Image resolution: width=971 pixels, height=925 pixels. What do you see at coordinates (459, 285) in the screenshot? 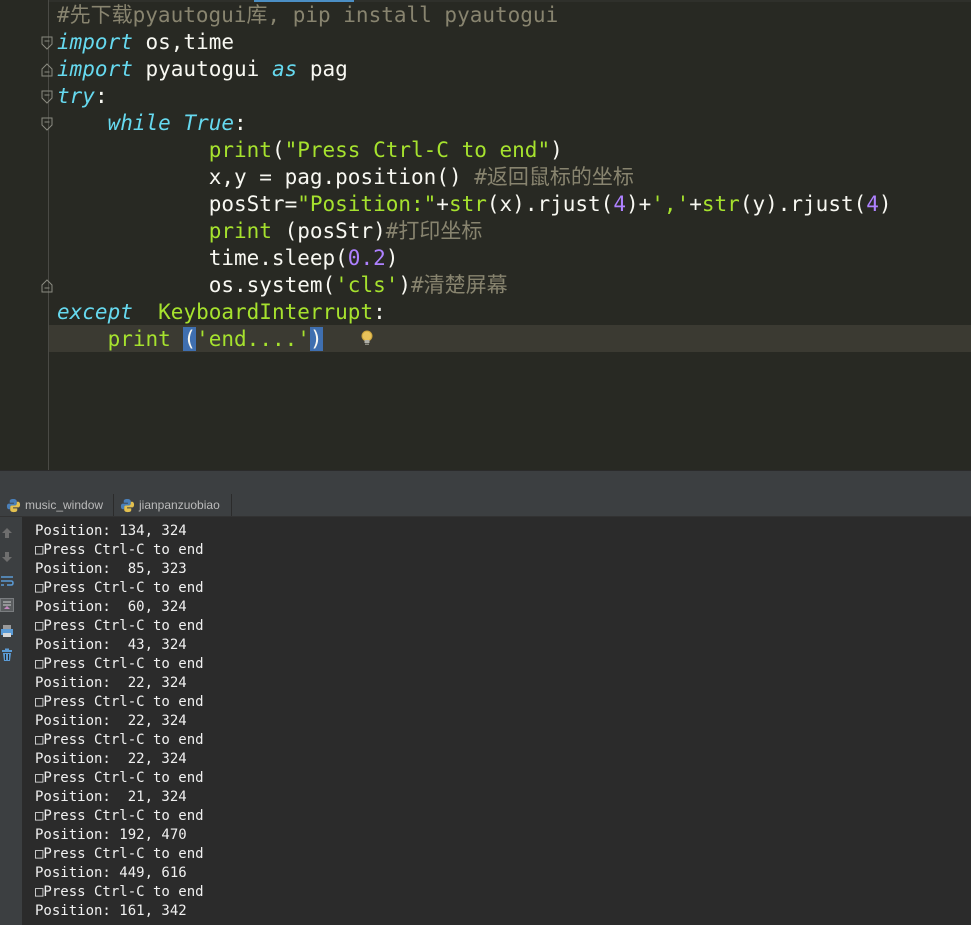
I see `code-token: #清楚屏幕` at bounding box center [459, 285].